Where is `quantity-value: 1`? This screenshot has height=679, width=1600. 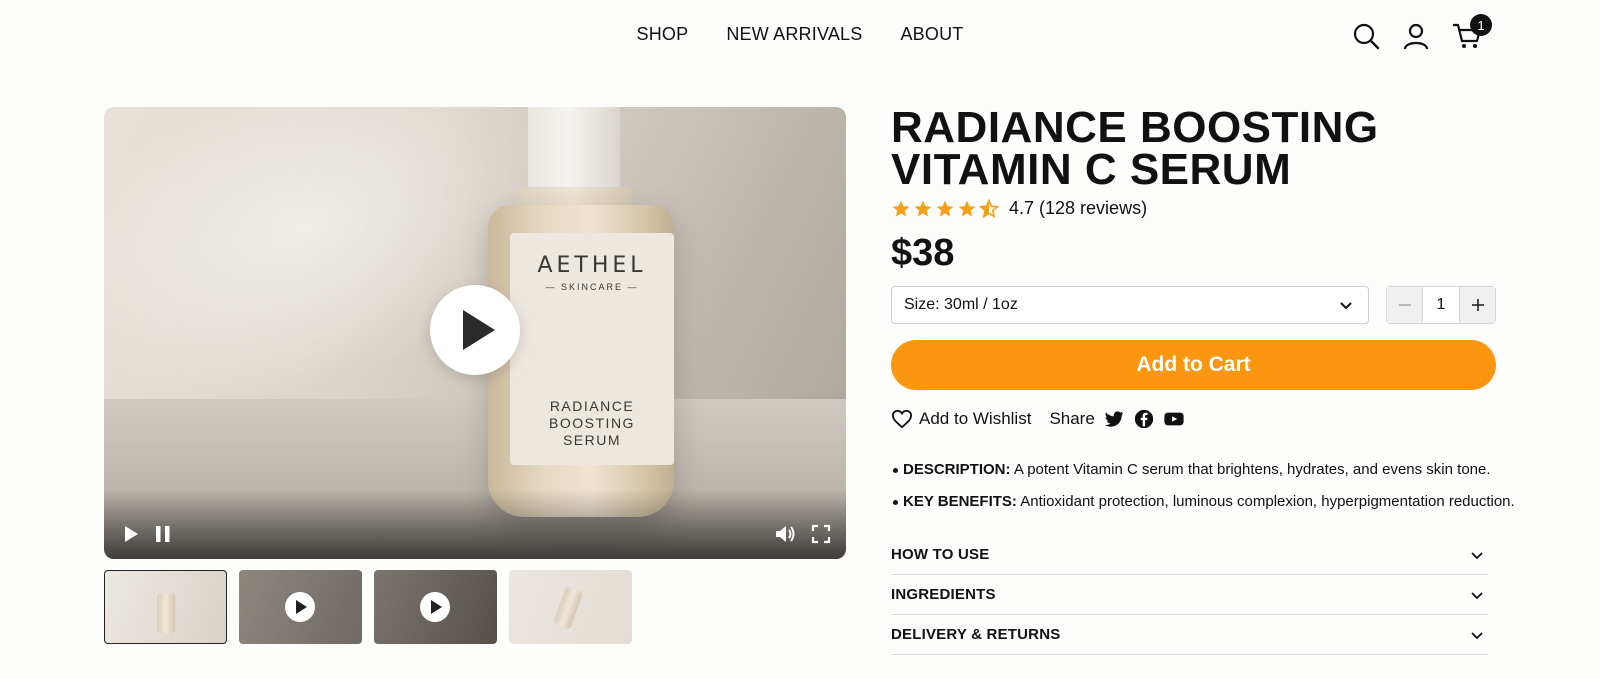 quantity-value: 1 is located at coordinates (1441, 305).